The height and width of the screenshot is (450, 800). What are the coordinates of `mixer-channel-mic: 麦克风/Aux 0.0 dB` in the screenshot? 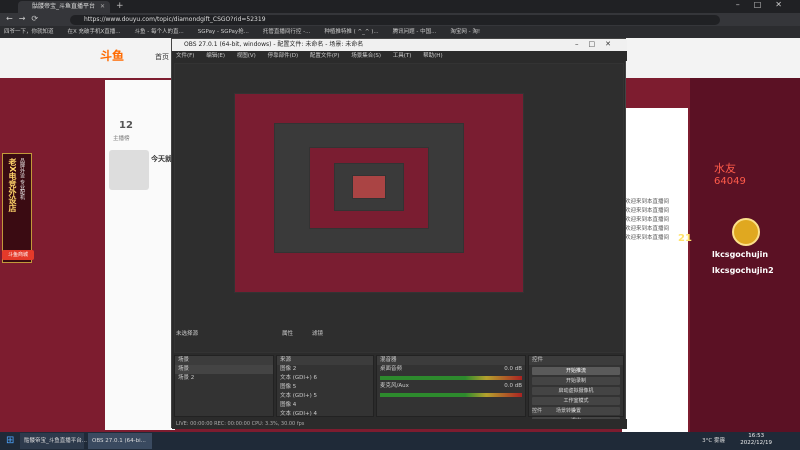 It's located at (451, 386).